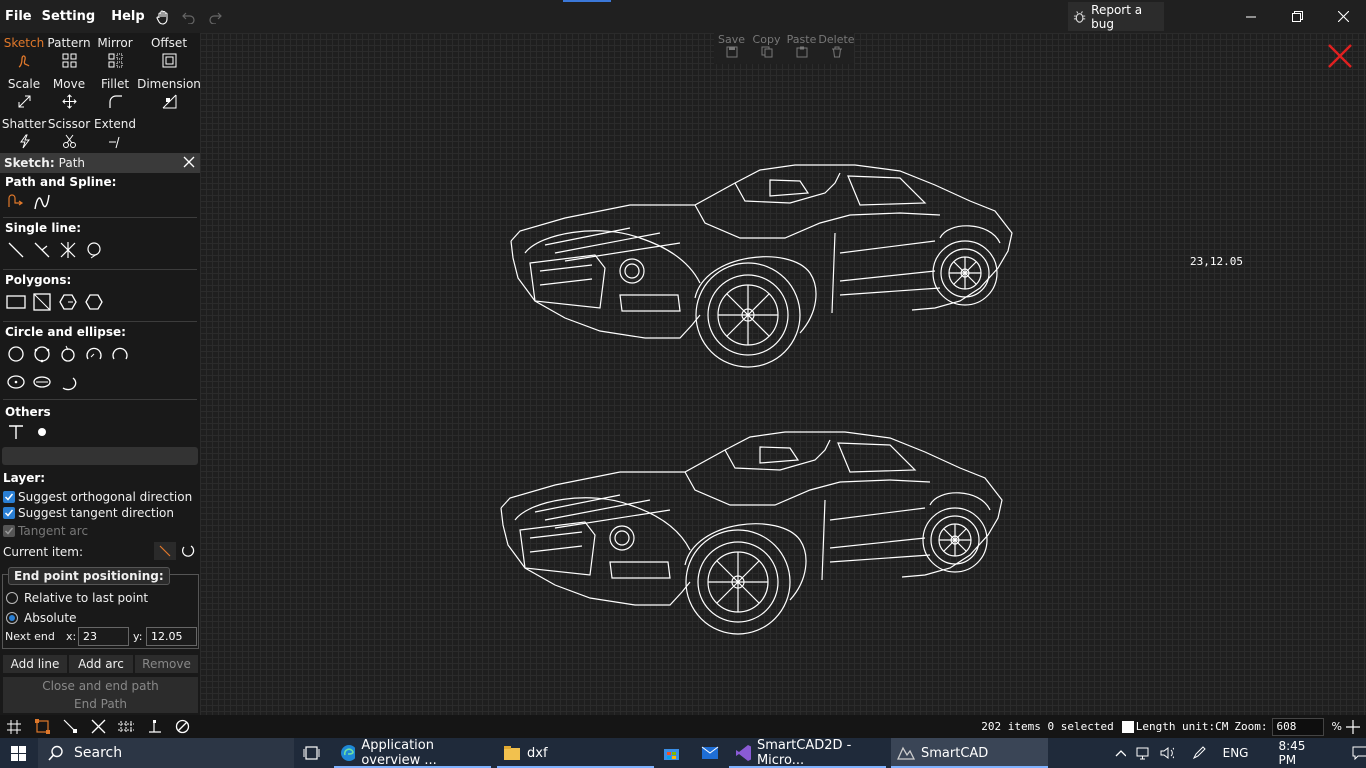 This screenshot has height=768, width=1366. What do you see at coordinates (575, 753) in the screenshot?
I see `taskbar-app-explorer: dxf` at bounding box center [575, 753].